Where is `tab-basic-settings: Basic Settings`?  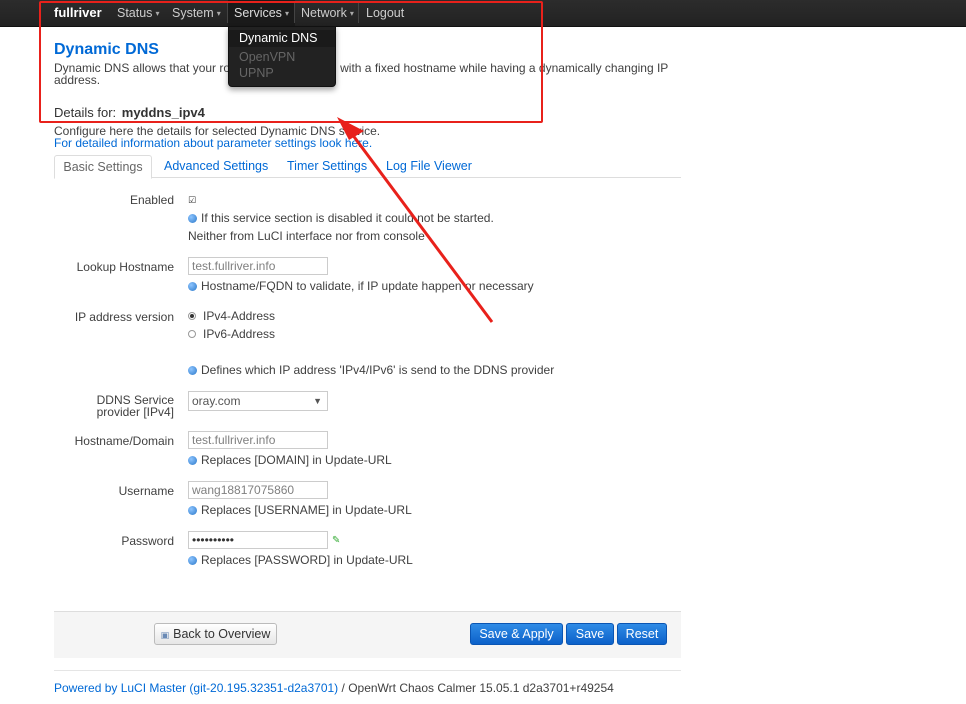 tab-basic-settings: Basic Settings is located at coordinates (103, 167).